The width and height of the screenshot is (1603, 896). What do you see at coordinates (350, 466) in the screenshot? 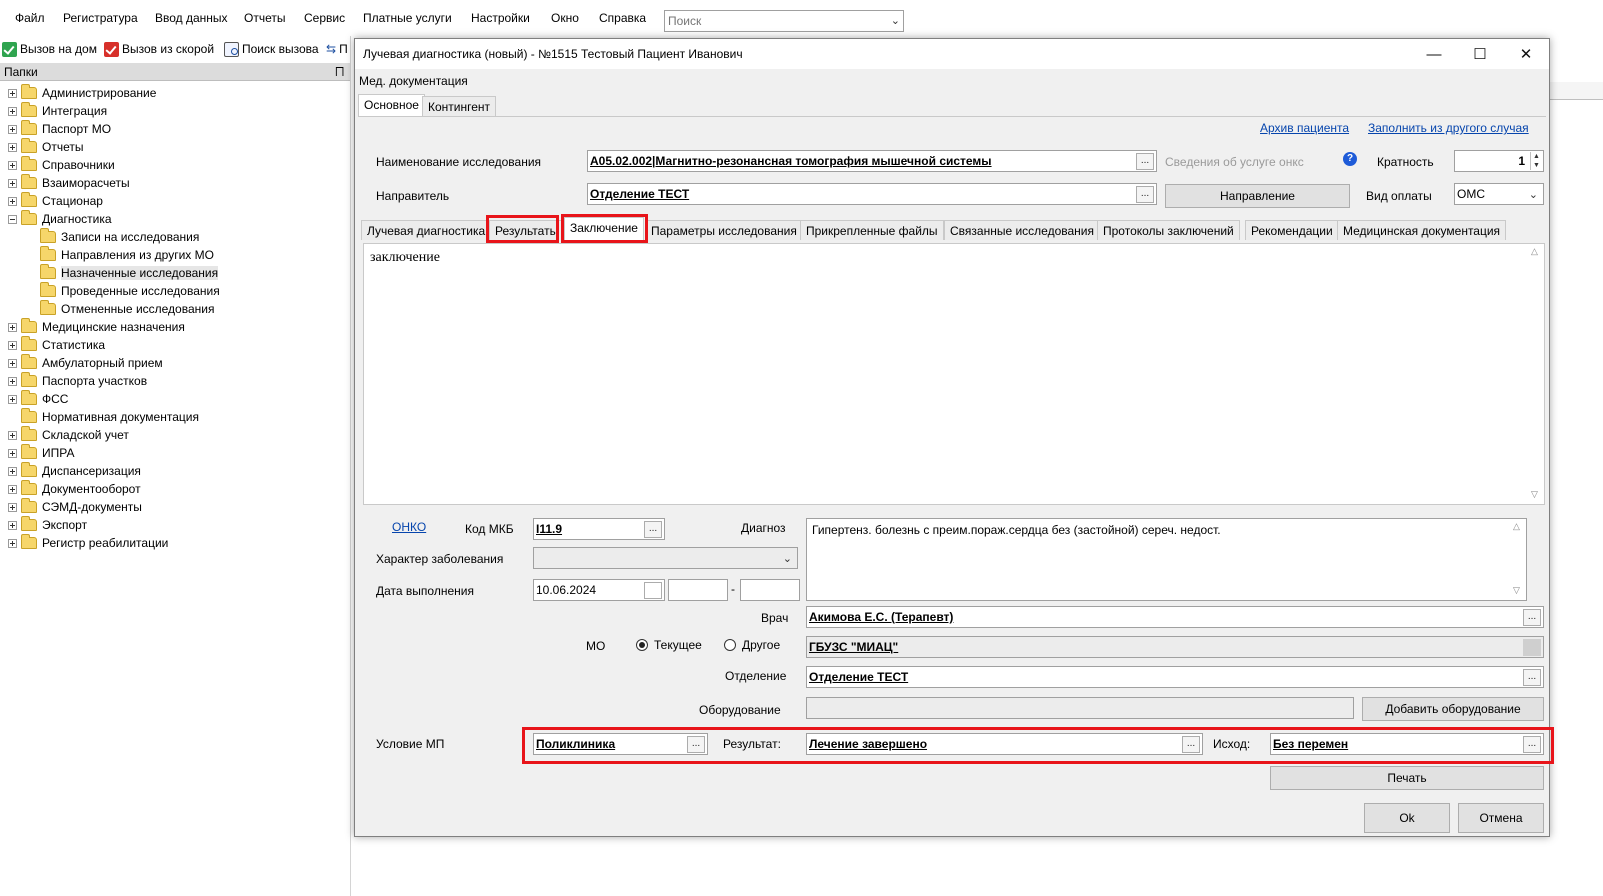
I see `panel-splitter` at bounding box center [350, 466].